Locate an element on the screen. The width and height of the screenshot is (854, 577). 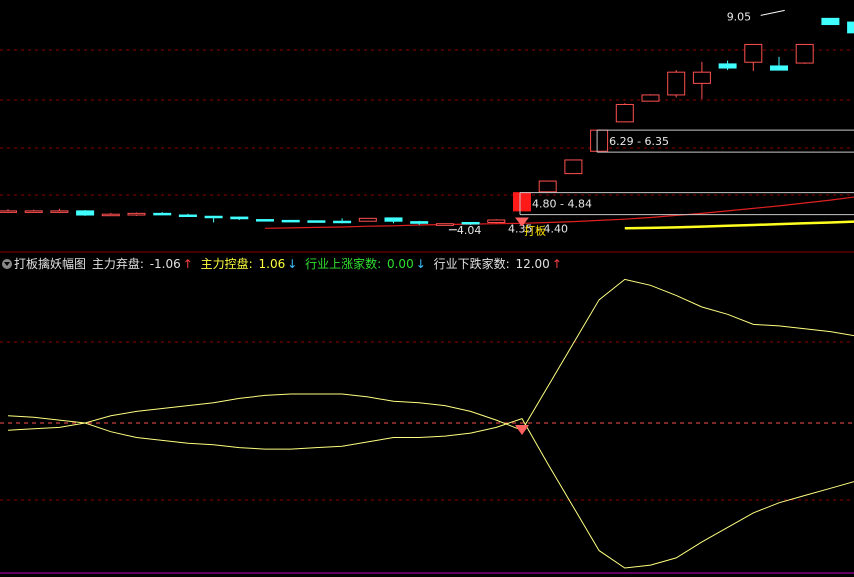
collapse-icon is located at coordinates (7, 264).